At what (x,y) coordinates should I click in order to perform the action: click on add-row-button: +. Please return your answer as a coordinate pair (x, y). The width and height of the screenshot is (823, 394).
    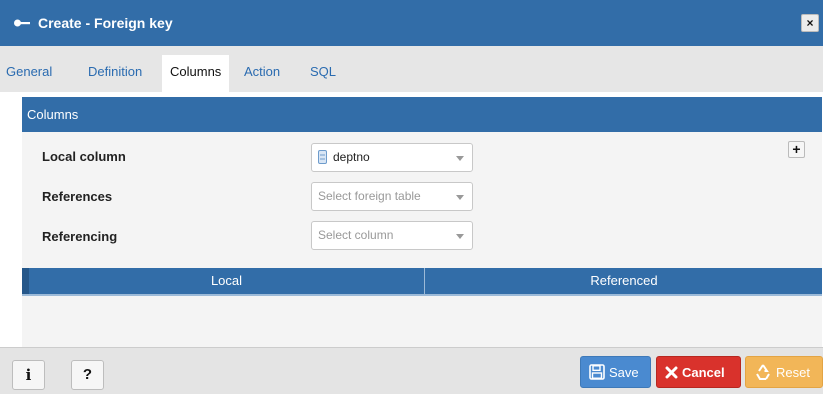
    Looking at the image, I should click on (796, 149).